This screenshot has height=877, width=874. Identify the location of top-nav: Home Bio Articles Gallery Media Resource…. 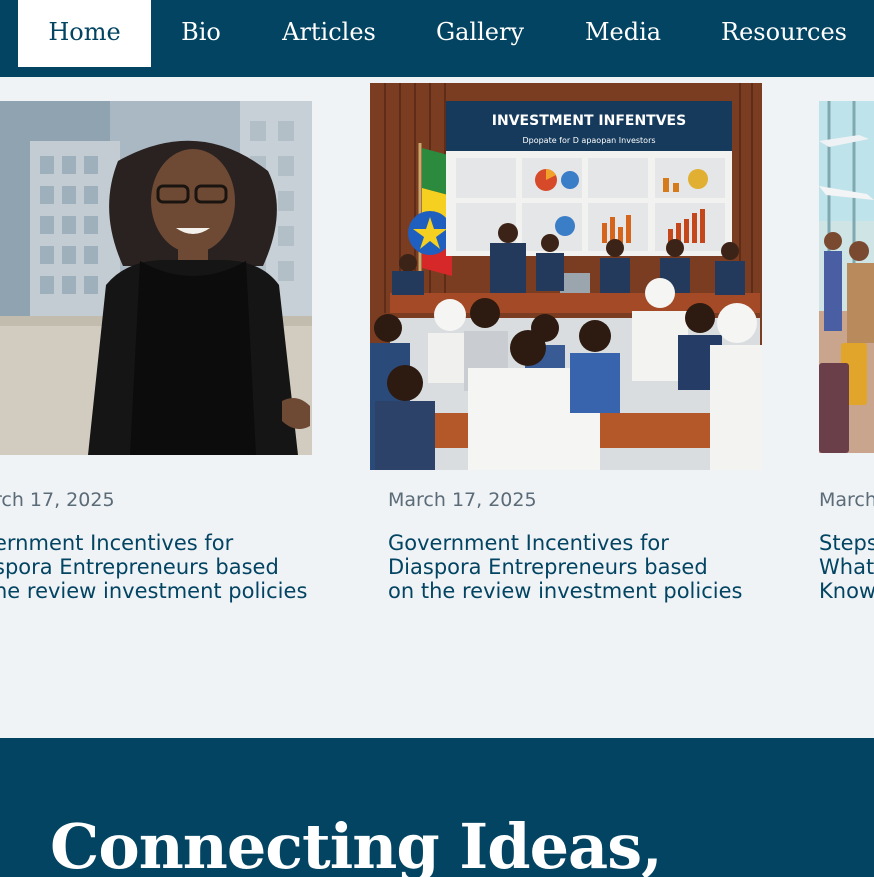
(437, 38).